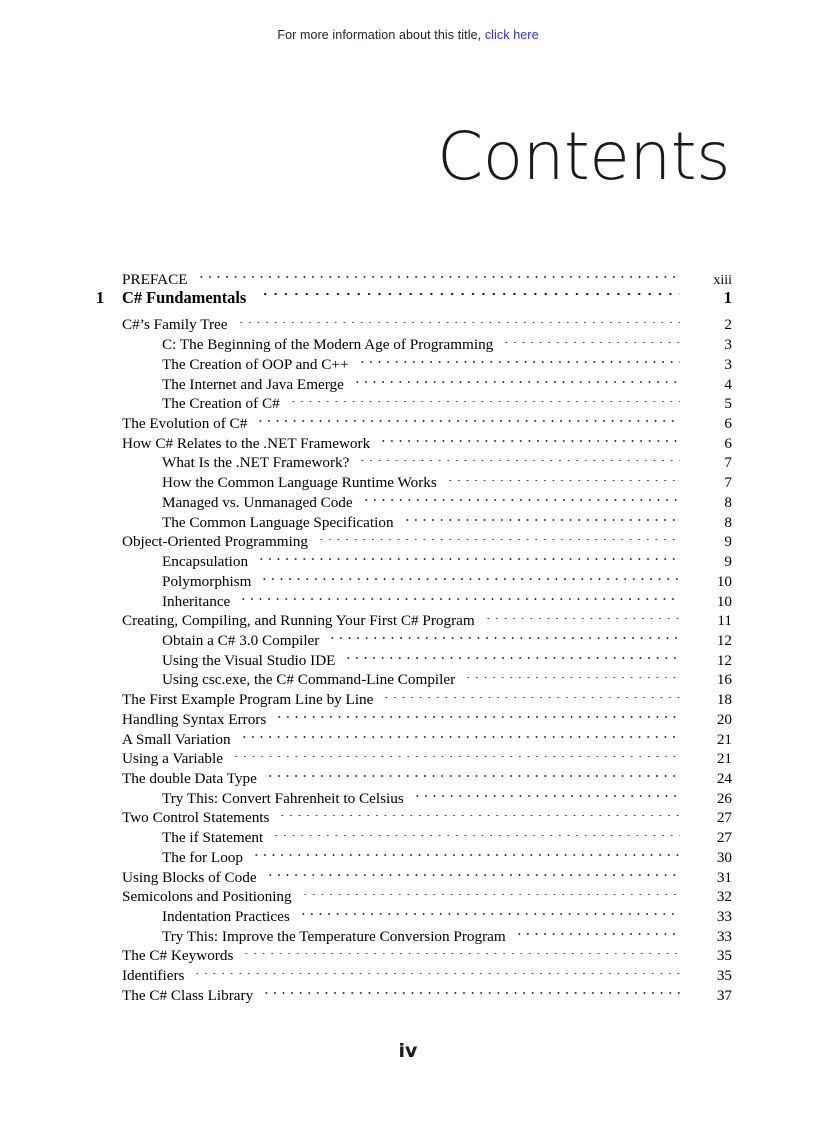  I want to click on toc-entry-title: The double Data Type, so click(189, 778).